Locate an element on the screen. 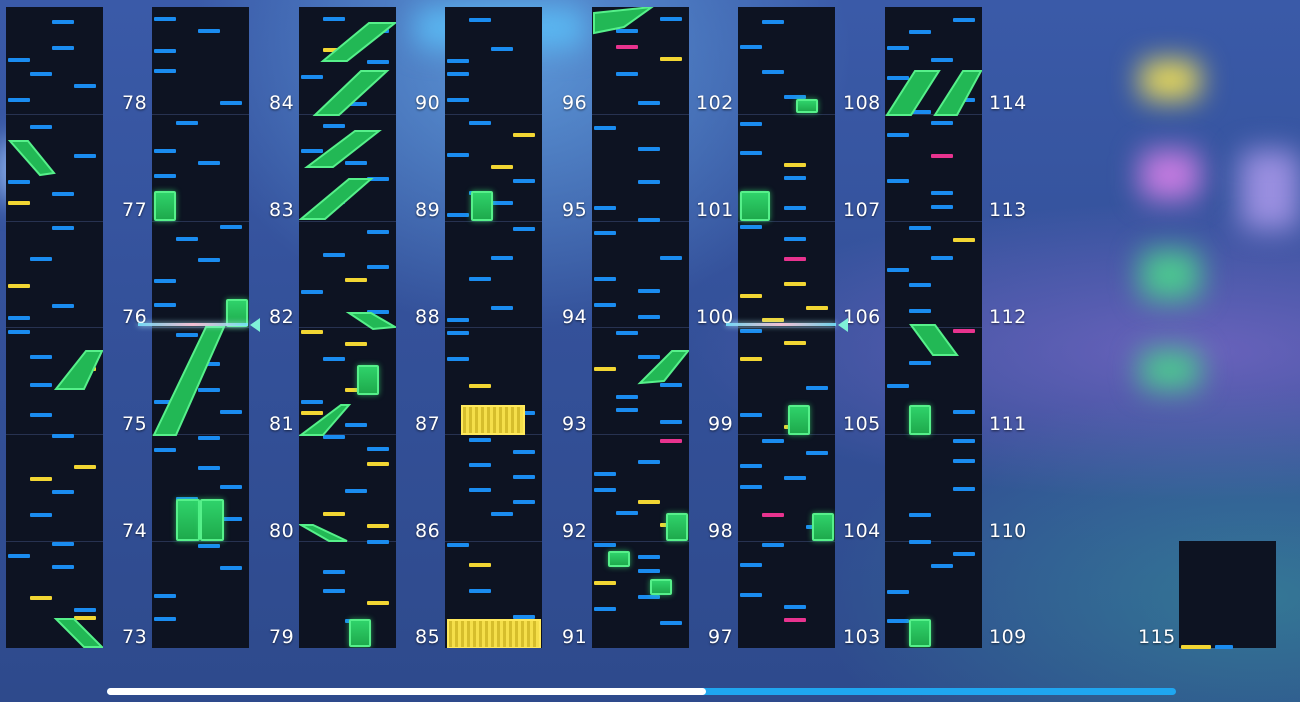  measure-column-partial is located at coordinates (1227, 595).